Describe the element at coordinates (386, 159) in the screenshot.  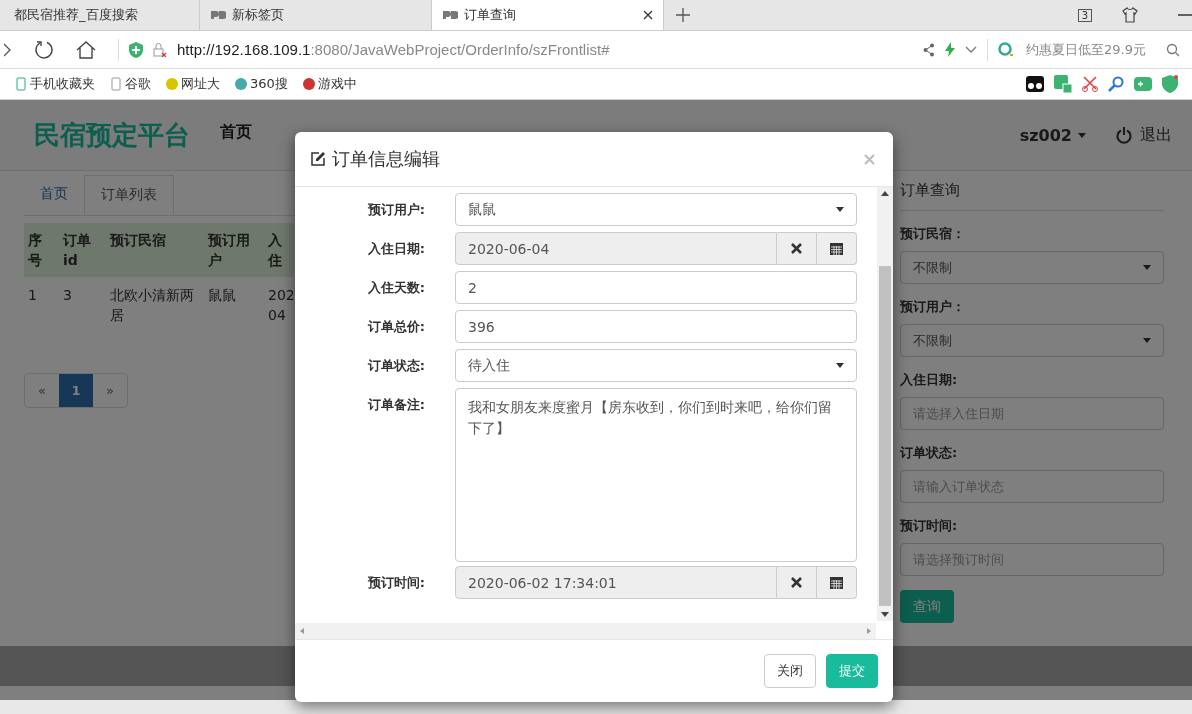
I see `dialog-title: 订单信息编辑` at that location.